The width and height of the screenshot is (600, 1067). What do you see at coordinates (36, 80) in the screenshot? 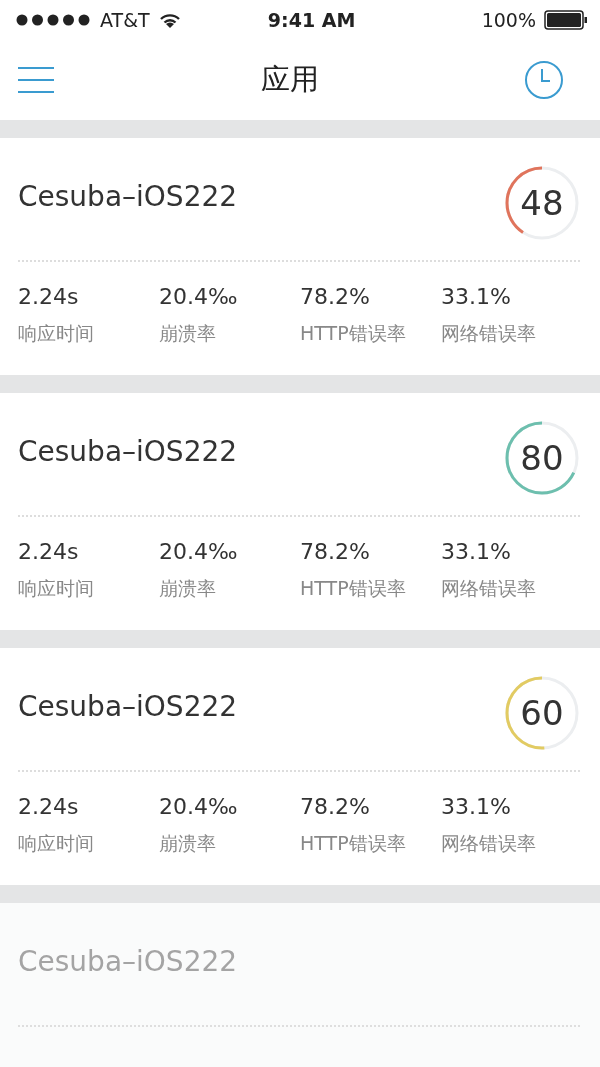
I see `menu-icon` at bounding box center [36, 80].